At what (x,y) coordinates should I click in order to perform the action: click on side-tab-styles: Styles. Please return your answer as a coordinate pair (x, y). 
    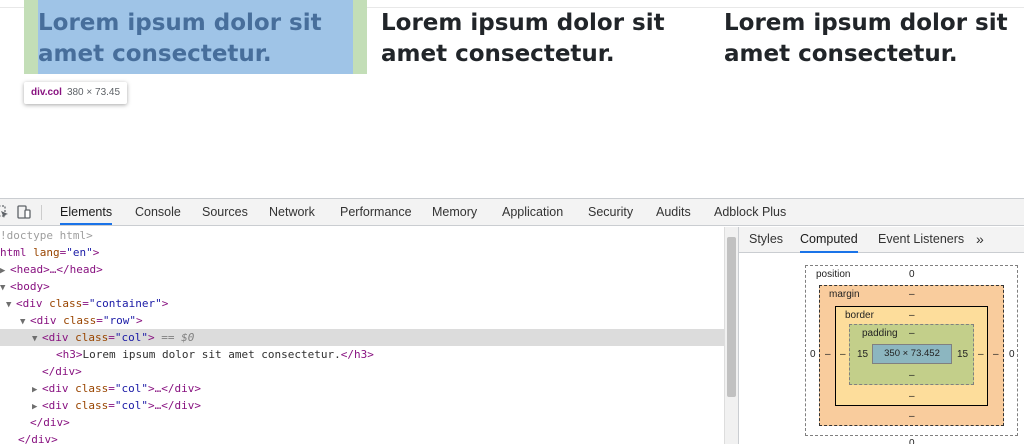
    Looking at the image, I should click on (766, 240).